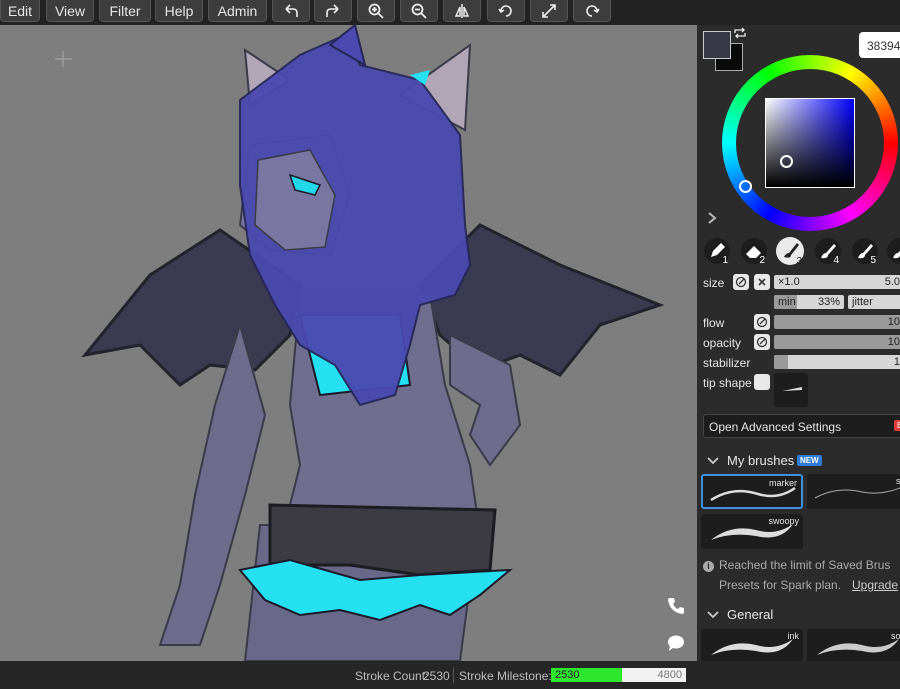  Describe the element at coordinates (862, 302) in the screenshot. I see `jitter-label: jitter` at that location.